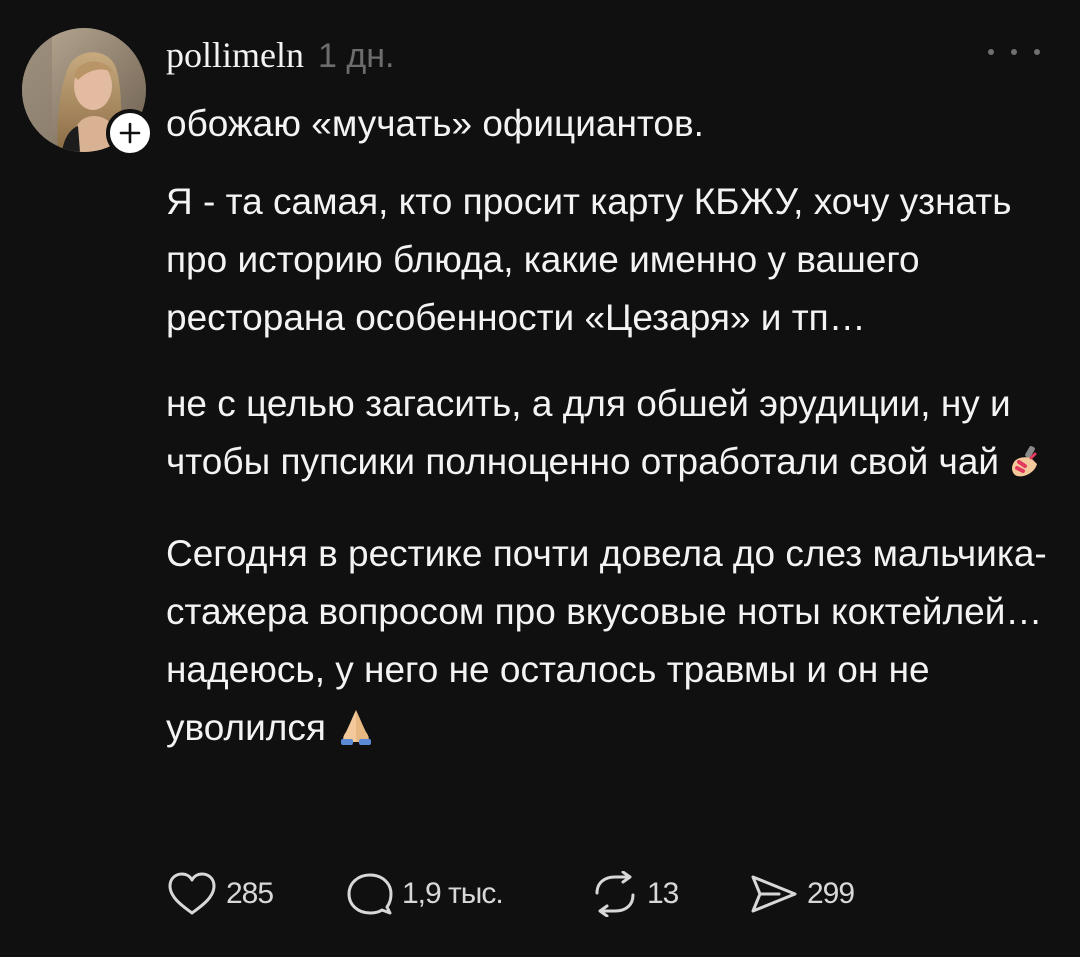 The width and height of the screenshot is (1080, 957). I want to click on repost-button: 13, so click(670, 894).